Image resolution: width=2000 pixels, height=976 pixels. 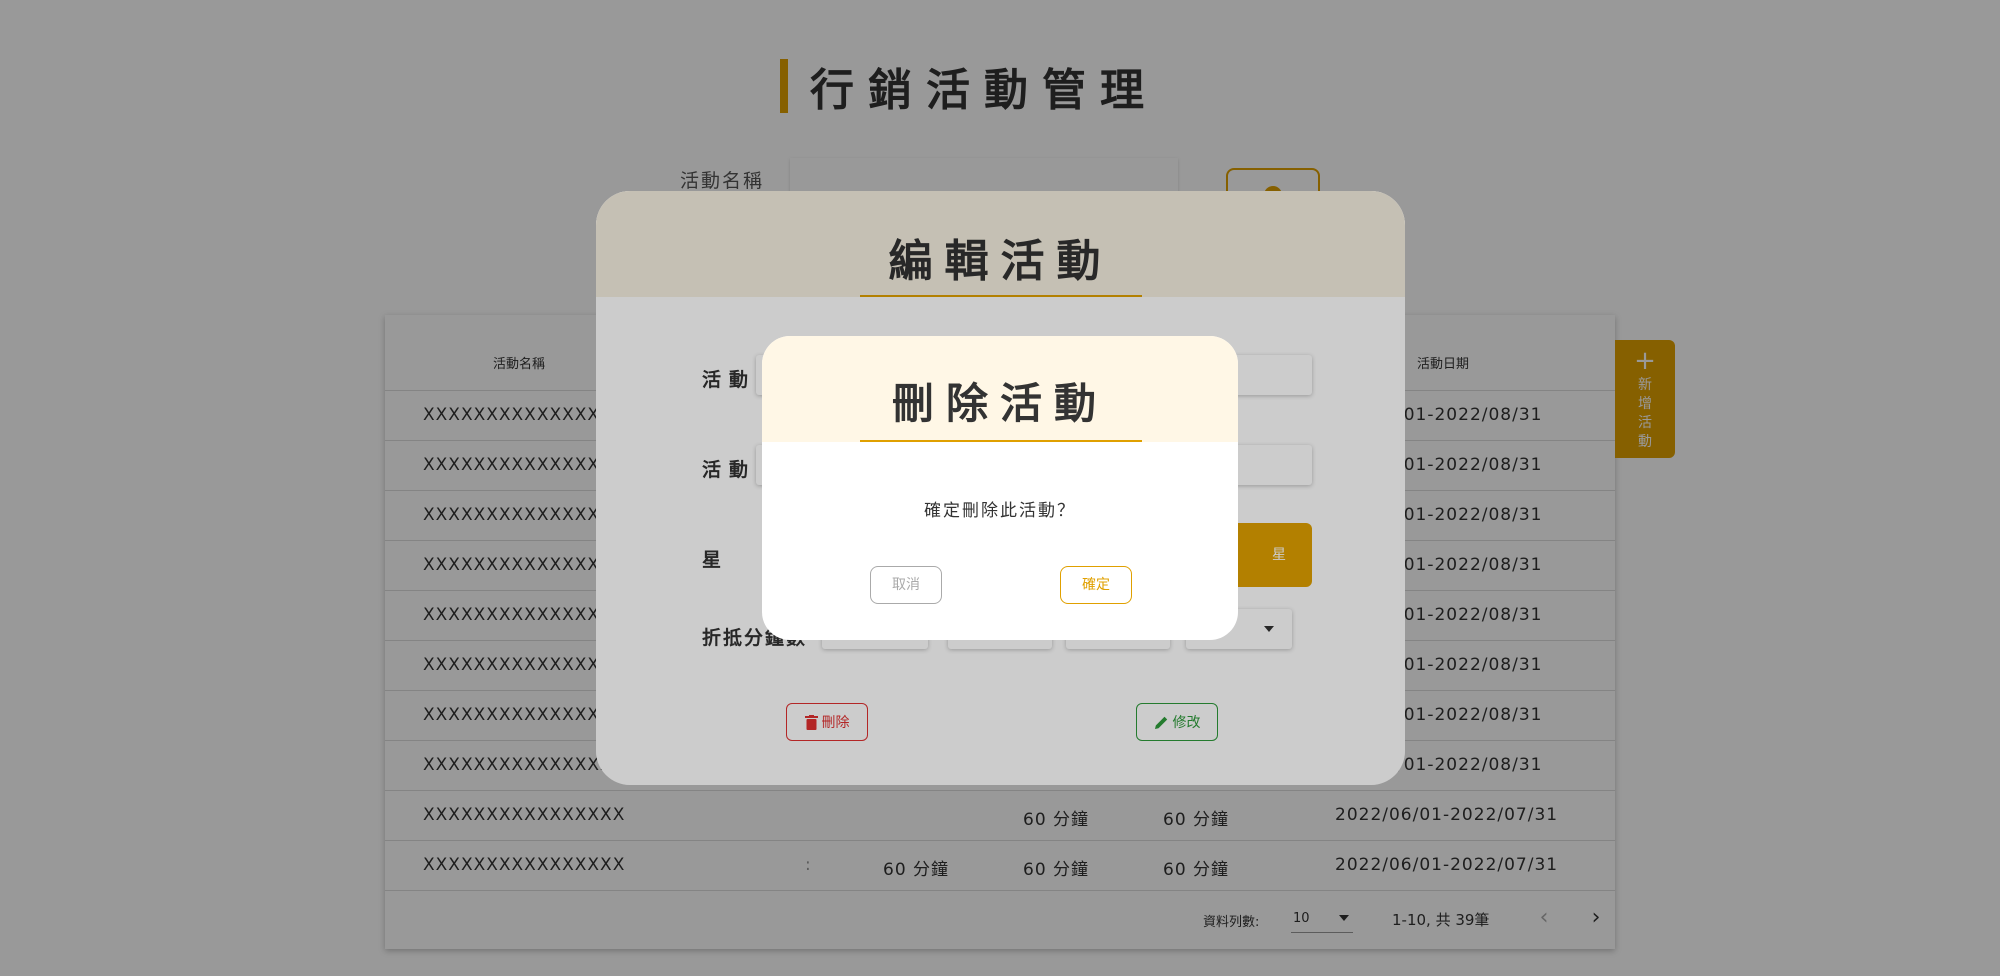 What do you see at coordinates (906, 585) in the screenshot?
I see `cancel-button: 取消` at bounding box center [906, 585].